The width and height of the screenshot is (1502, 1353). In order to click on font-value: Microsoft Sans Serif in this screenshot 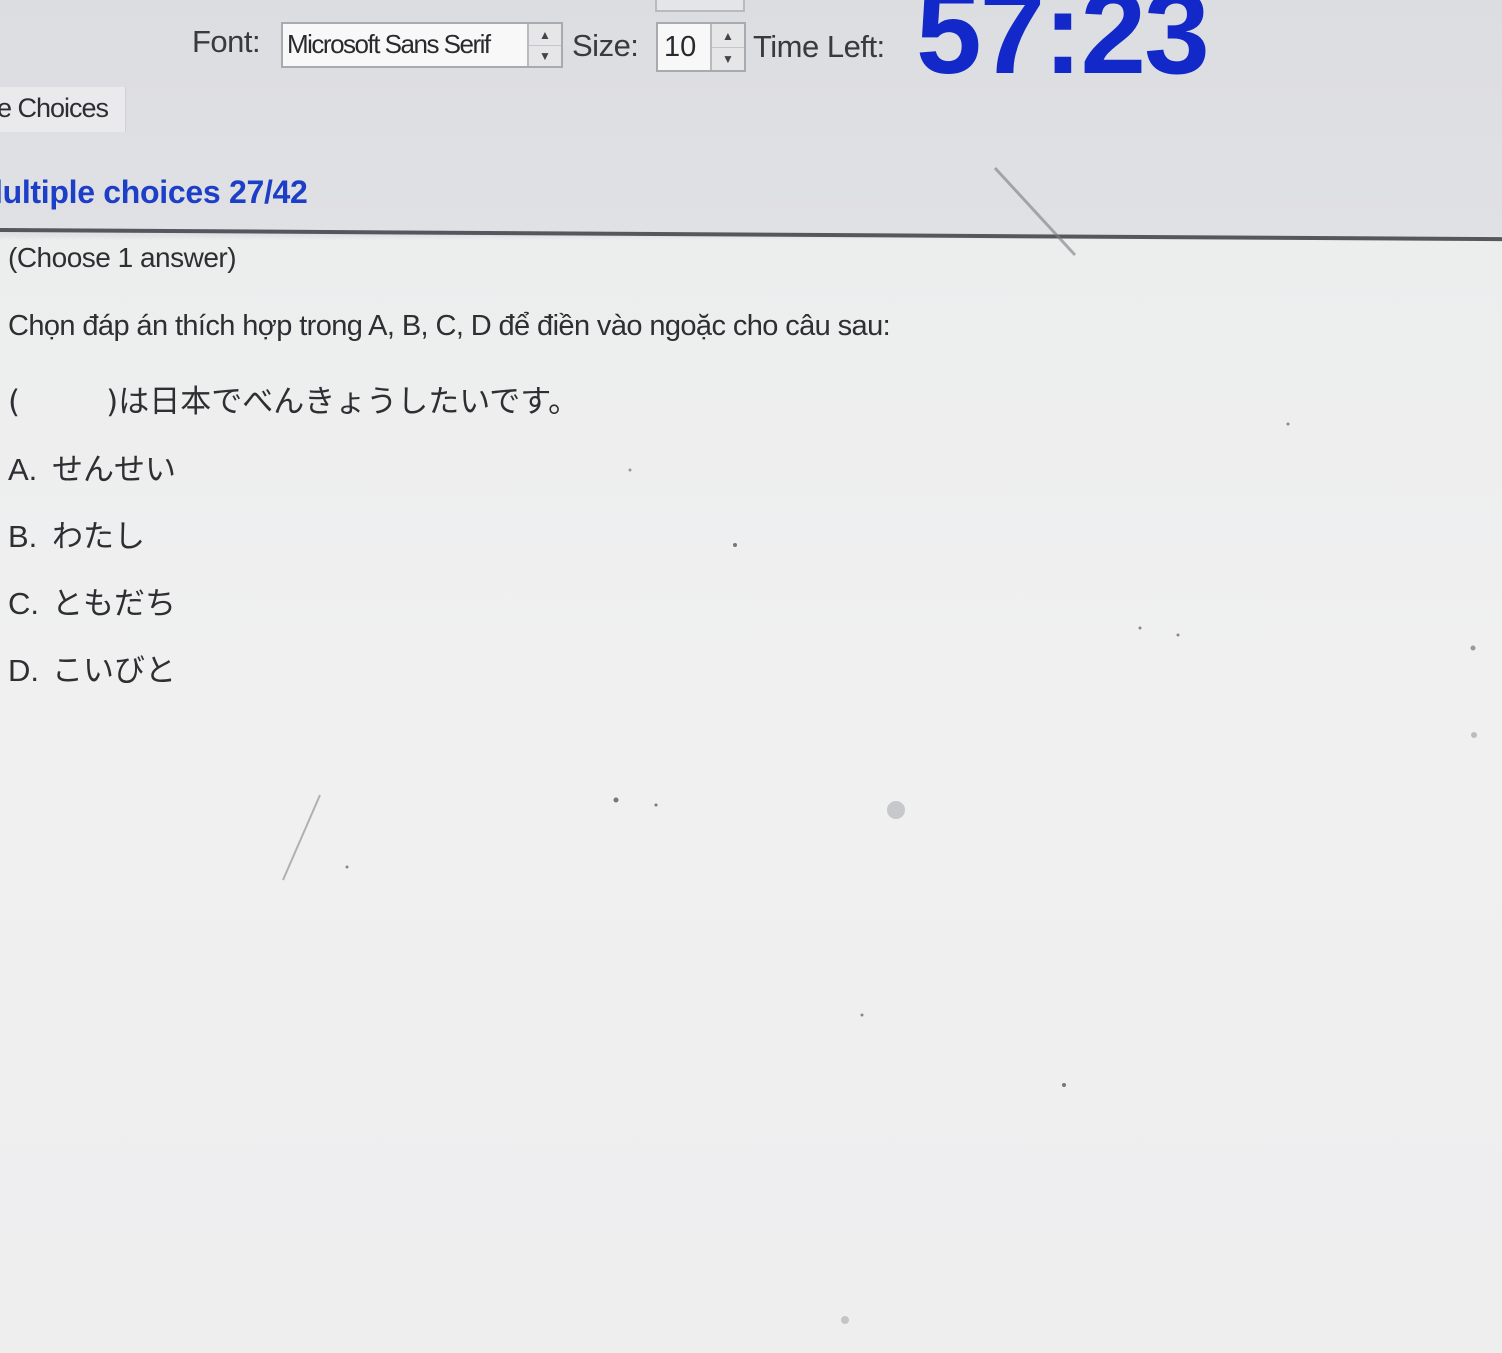, I will do `click(389, 44)`.